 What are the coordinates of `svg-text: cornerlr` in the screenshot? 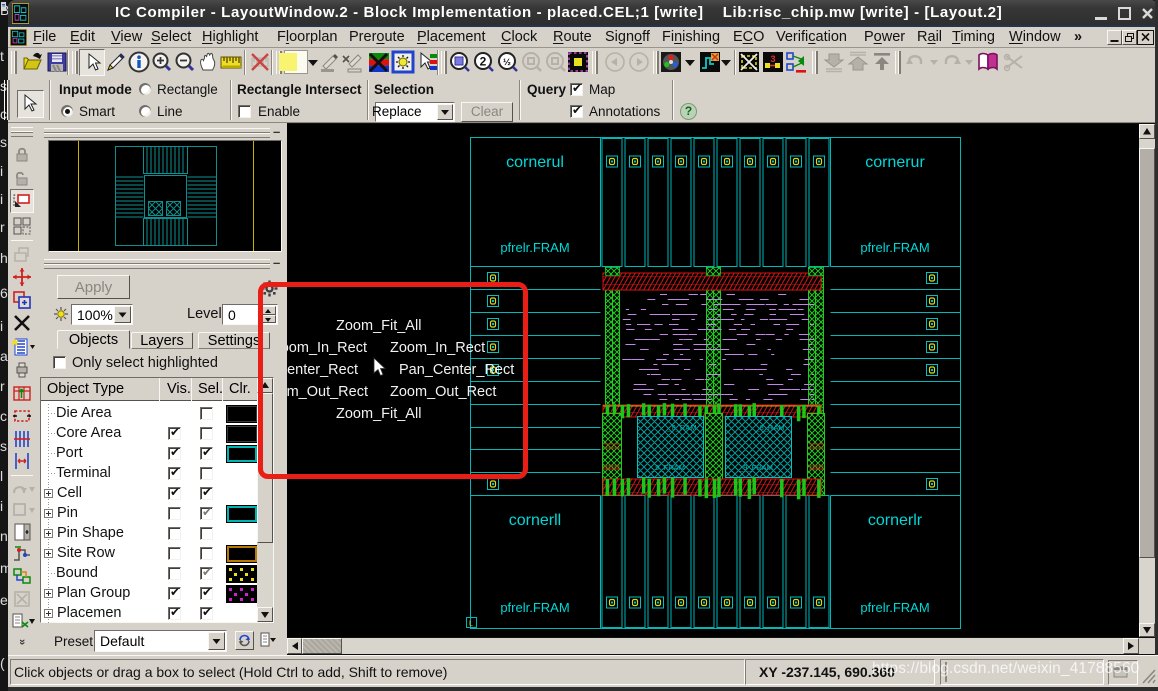 It's located at (895, 520).